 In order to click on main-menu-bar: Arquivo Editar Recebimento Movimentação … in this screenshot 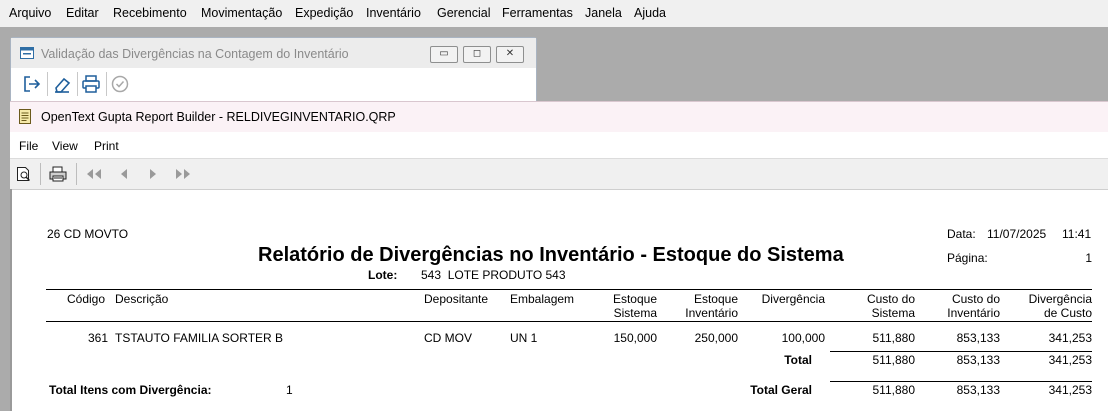, I will do `click(554, 13)`.